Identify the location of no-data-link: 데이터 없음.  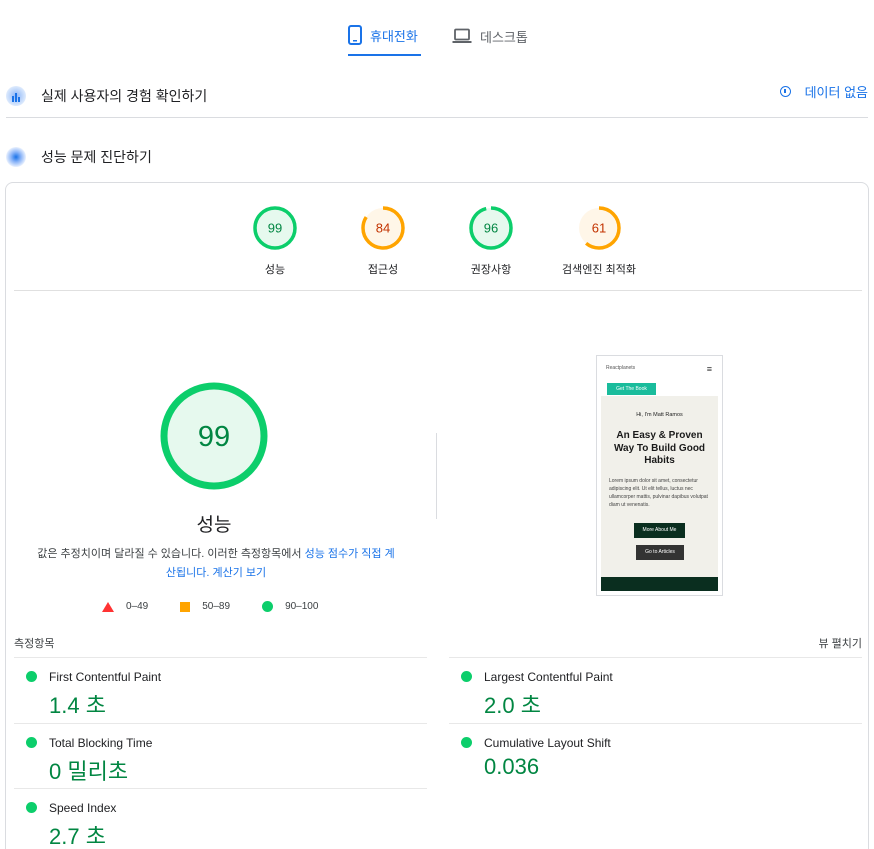
(823, 91).